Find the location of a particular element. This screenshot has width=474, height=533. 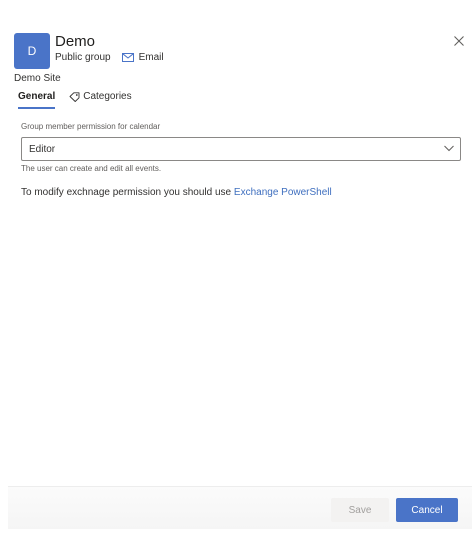

calendar-permission-value: Editor is located at coordinates (42, 149).